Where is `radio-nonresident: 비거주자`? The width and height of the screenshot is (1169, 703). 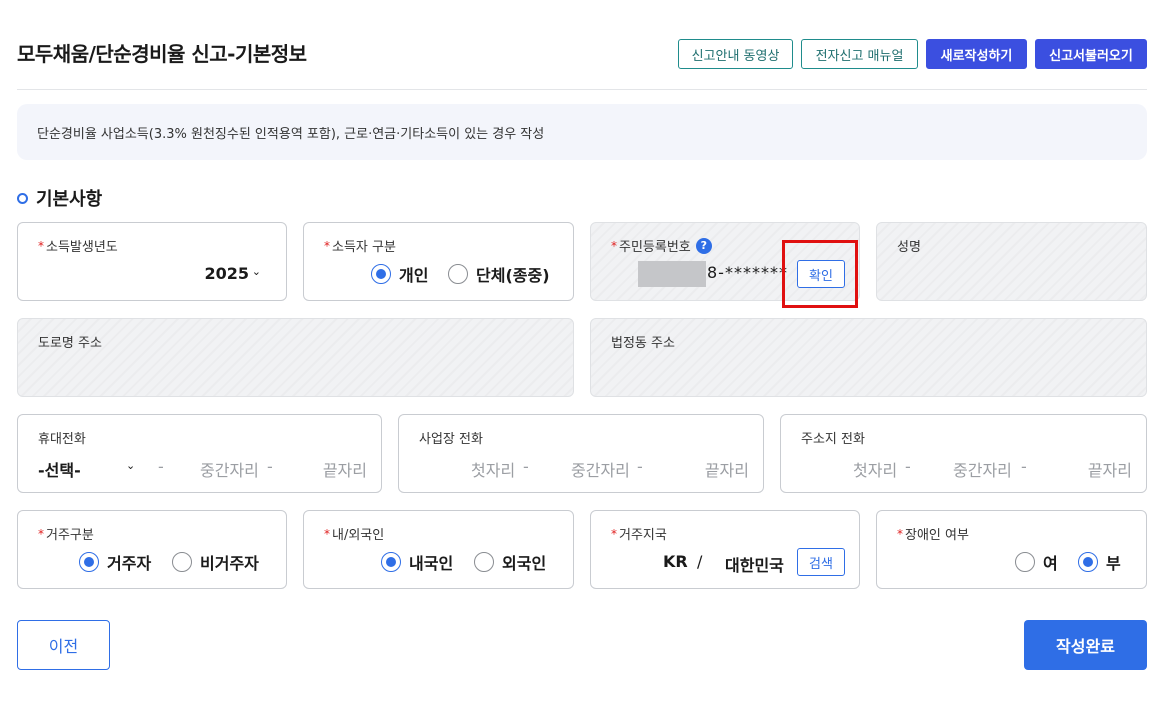
radio-nonresident: 비거주자 is located at coordinates (215, 562).